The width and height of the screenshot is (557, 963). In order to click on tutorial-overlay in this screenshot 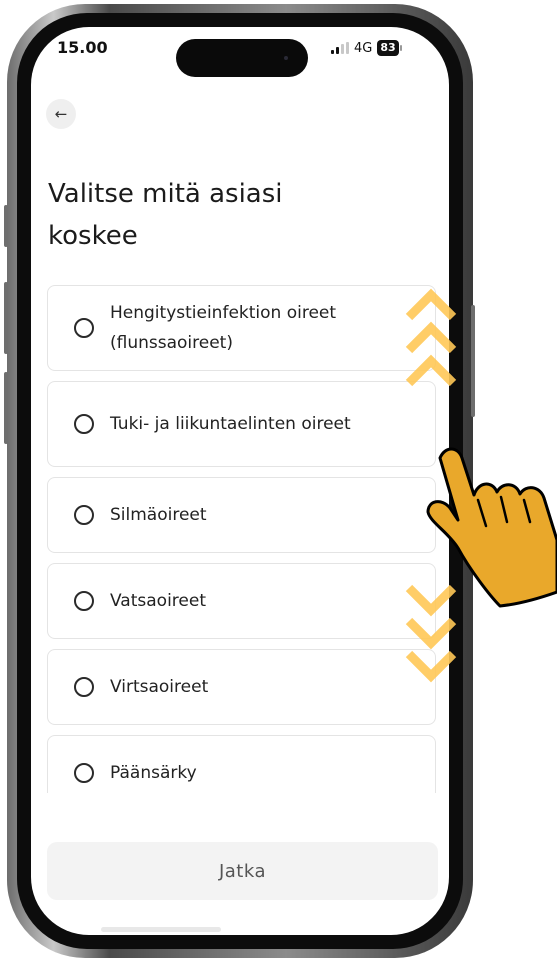, I will do `click(481, 485)`.